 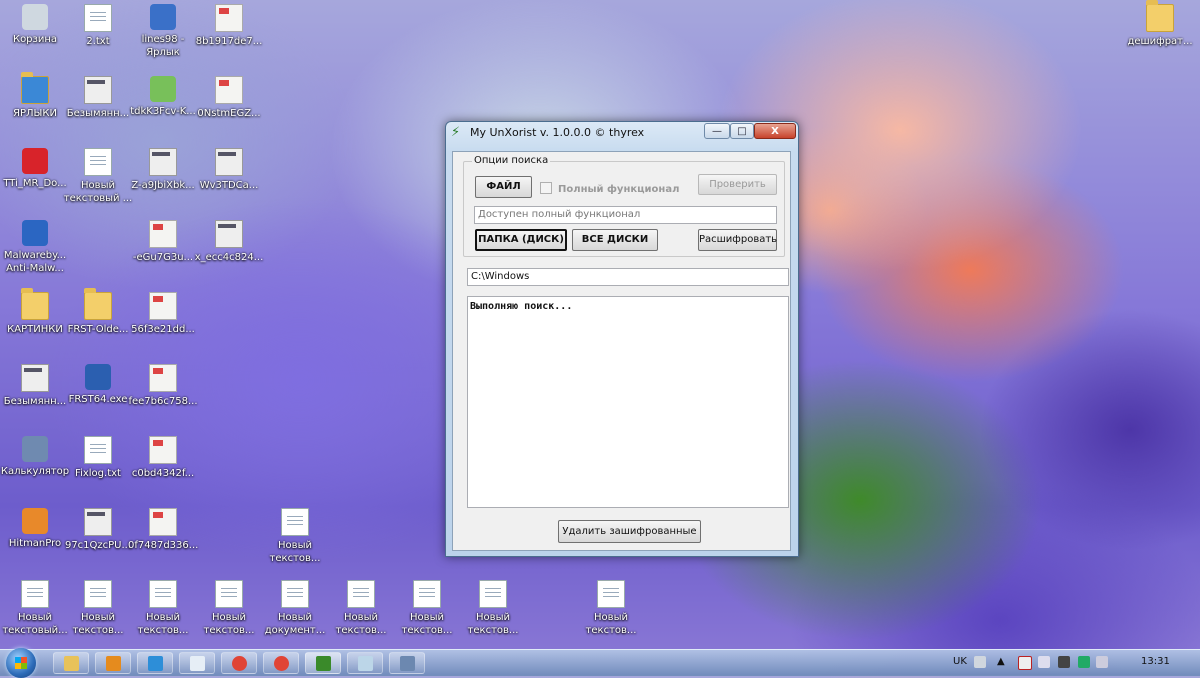 What do you see at coordinates (717, 131) in the screenshot?
I see `minimize-button: —` at bounding box center [717, 131].